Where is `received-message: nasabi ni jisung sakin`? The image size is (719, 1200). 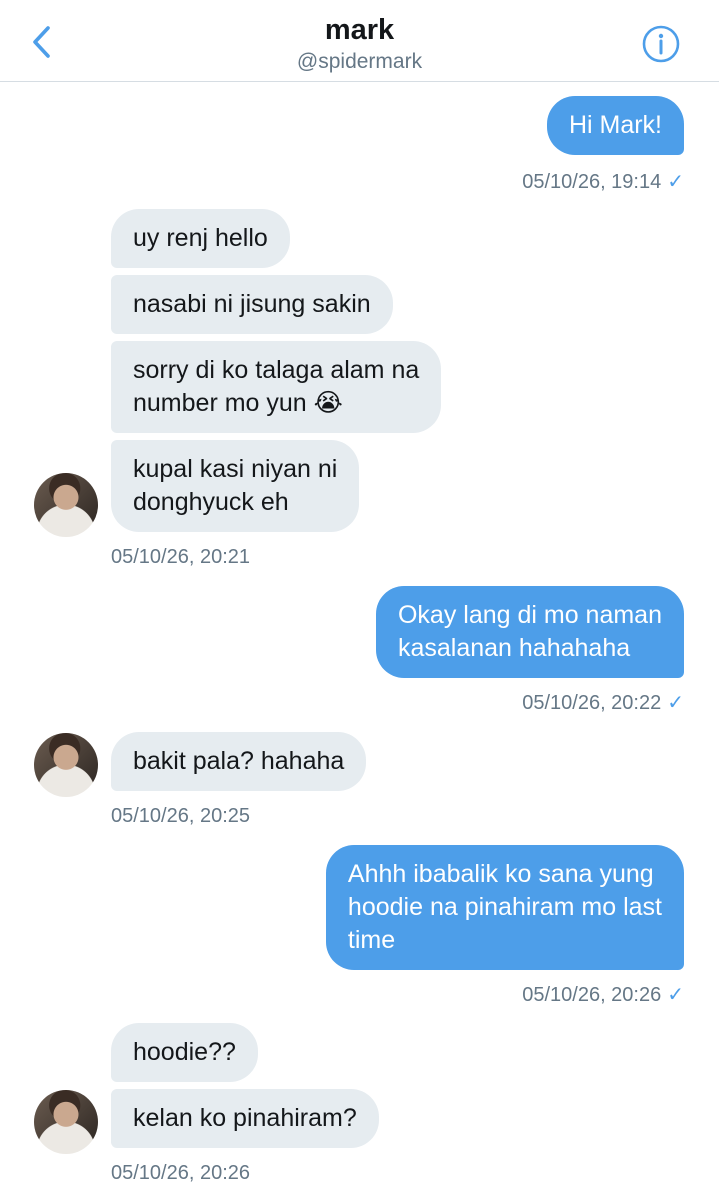
received-message: nasabi ni jisung sakin is located at coordinates (252, 304).